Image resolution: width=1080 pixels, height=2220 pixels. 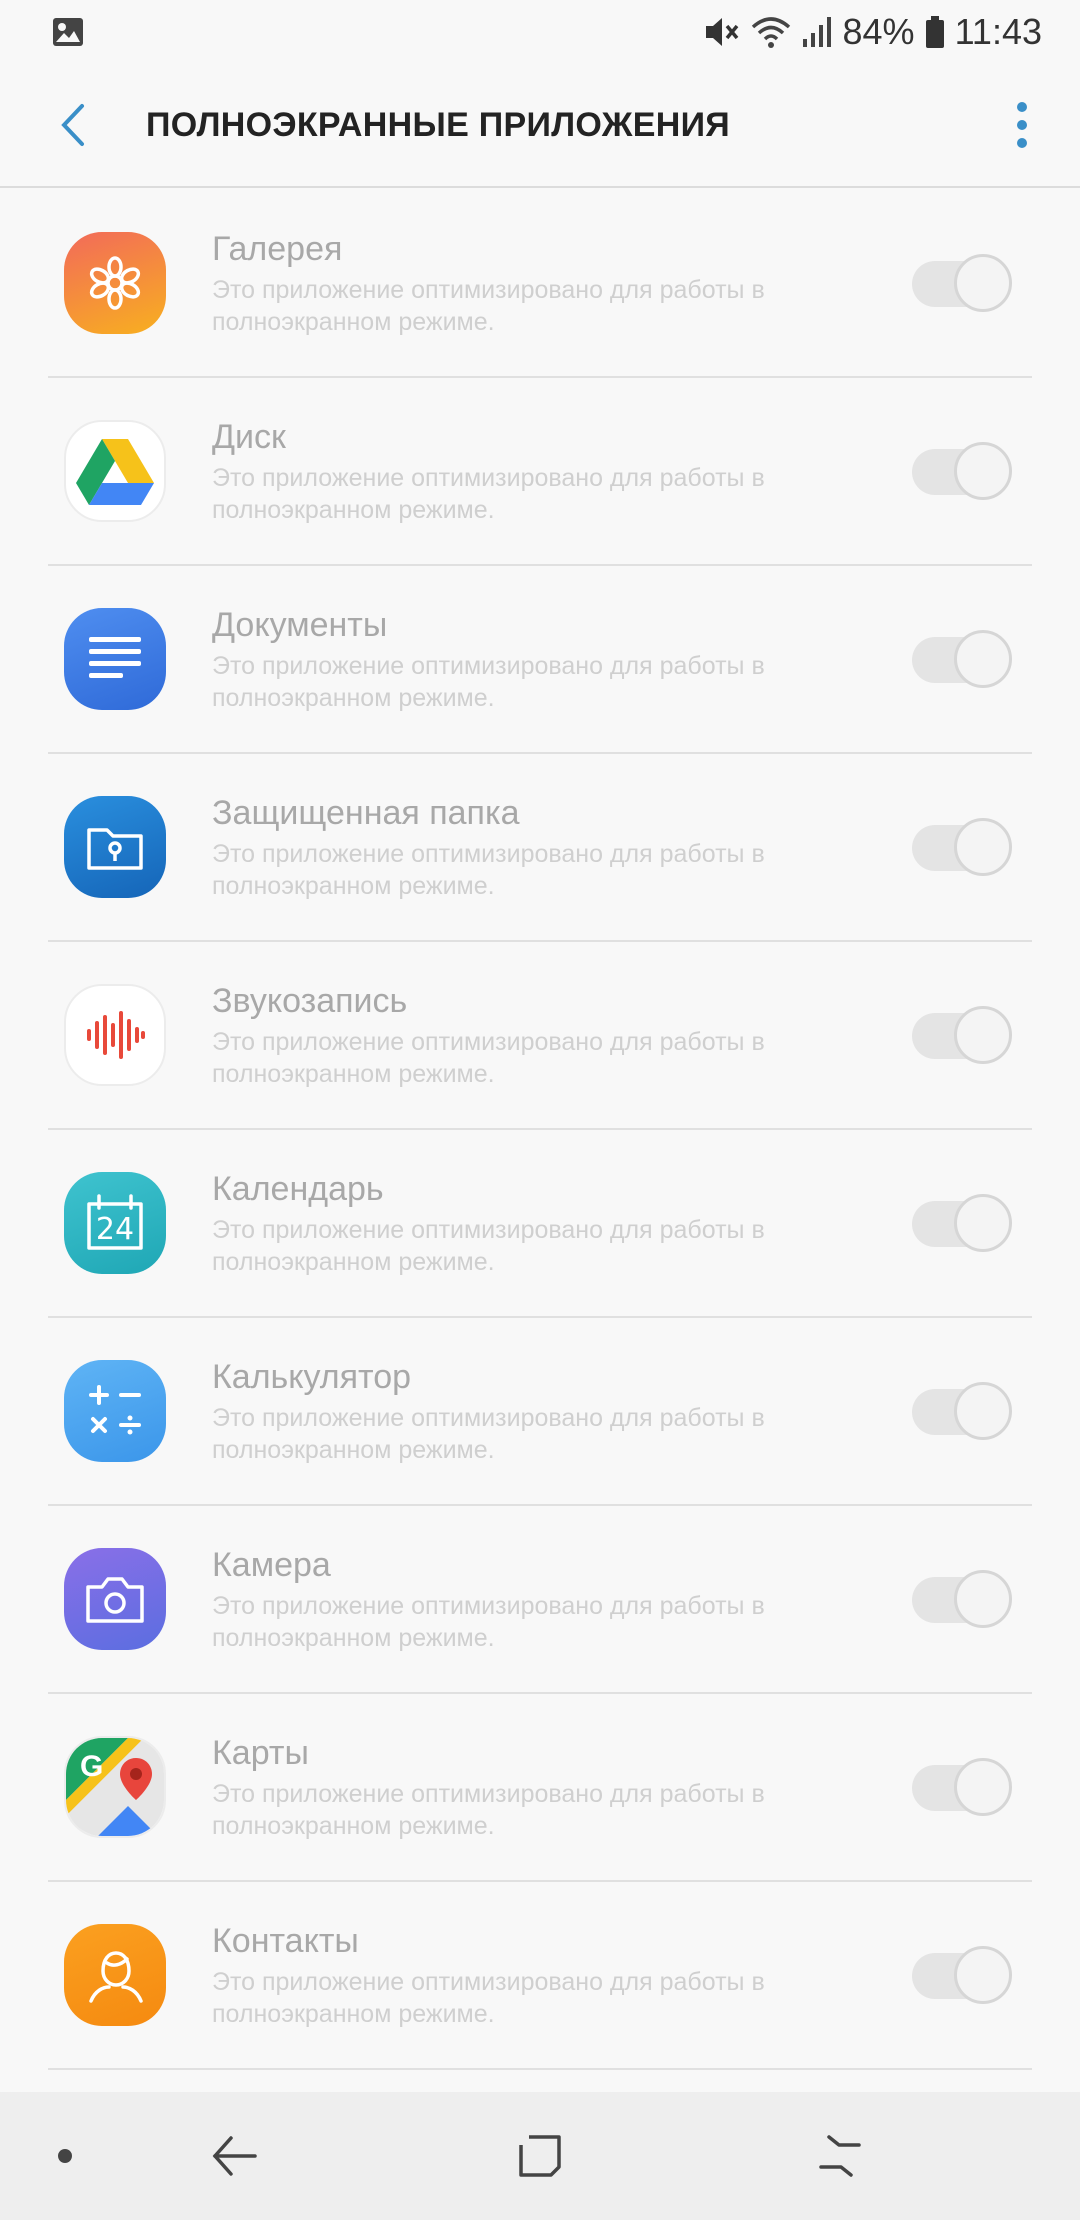 I want to click on app-name: Документы, so click(x=300, y=625).